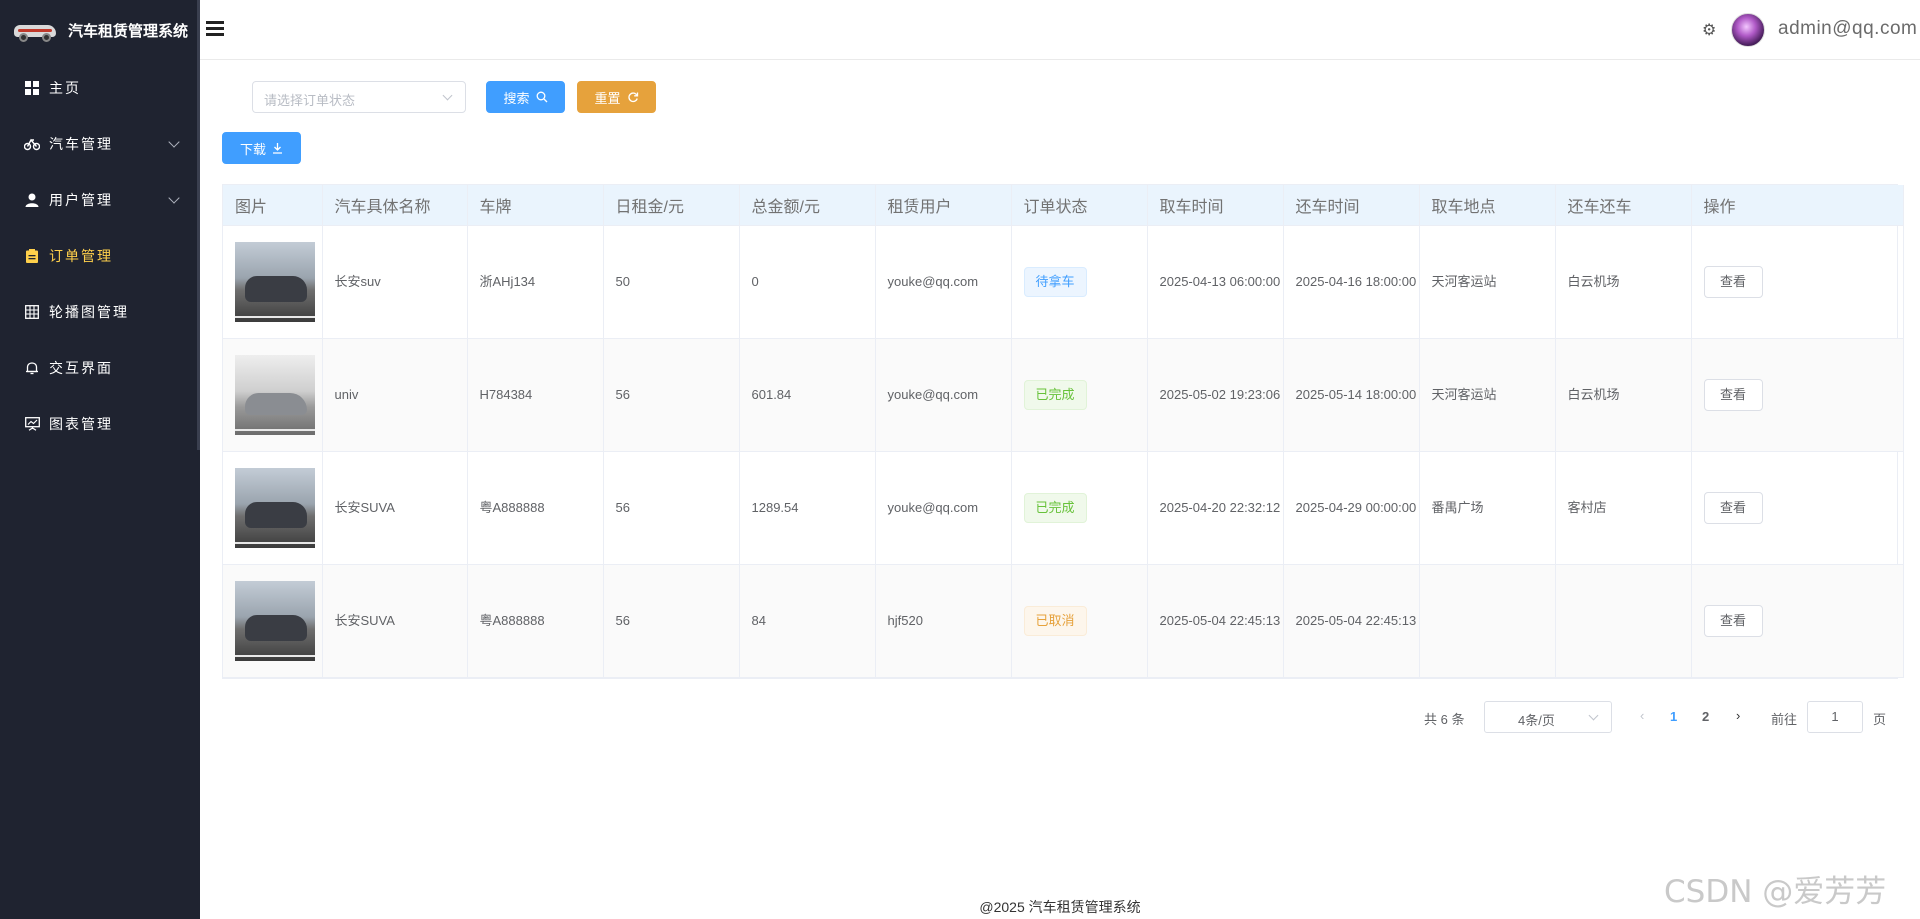  I want to click on sidebar-item-orders: 订单管理, so click(100, 256).